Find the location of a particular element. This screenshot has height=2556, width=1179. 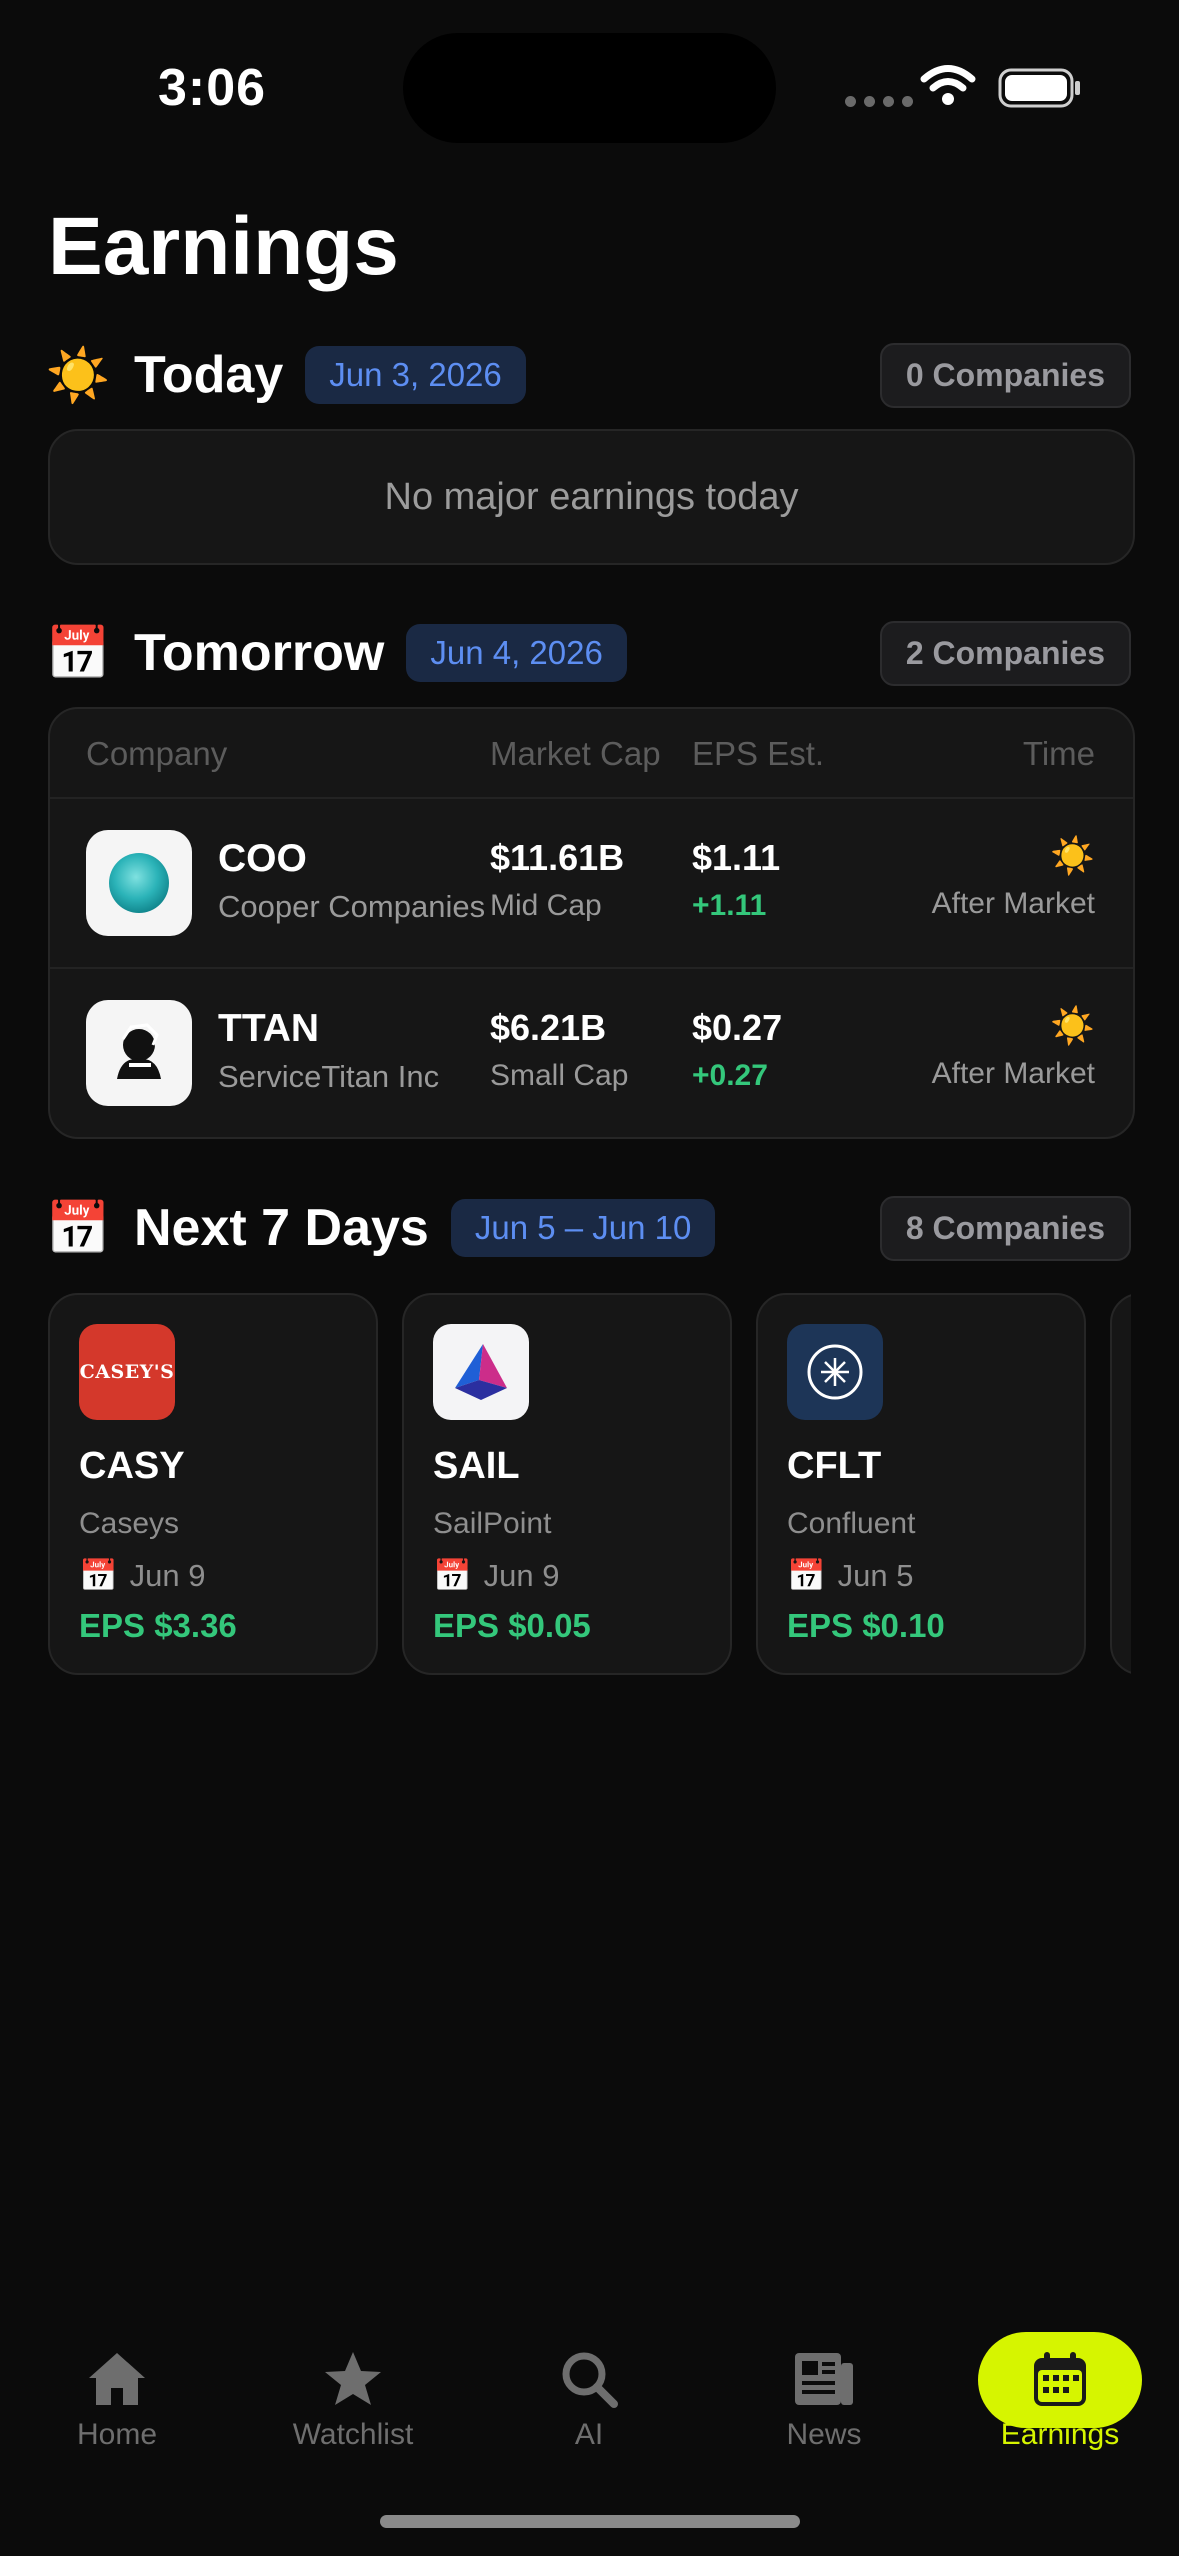

eps-change: +1.11 is located at coordinates (729, 905).